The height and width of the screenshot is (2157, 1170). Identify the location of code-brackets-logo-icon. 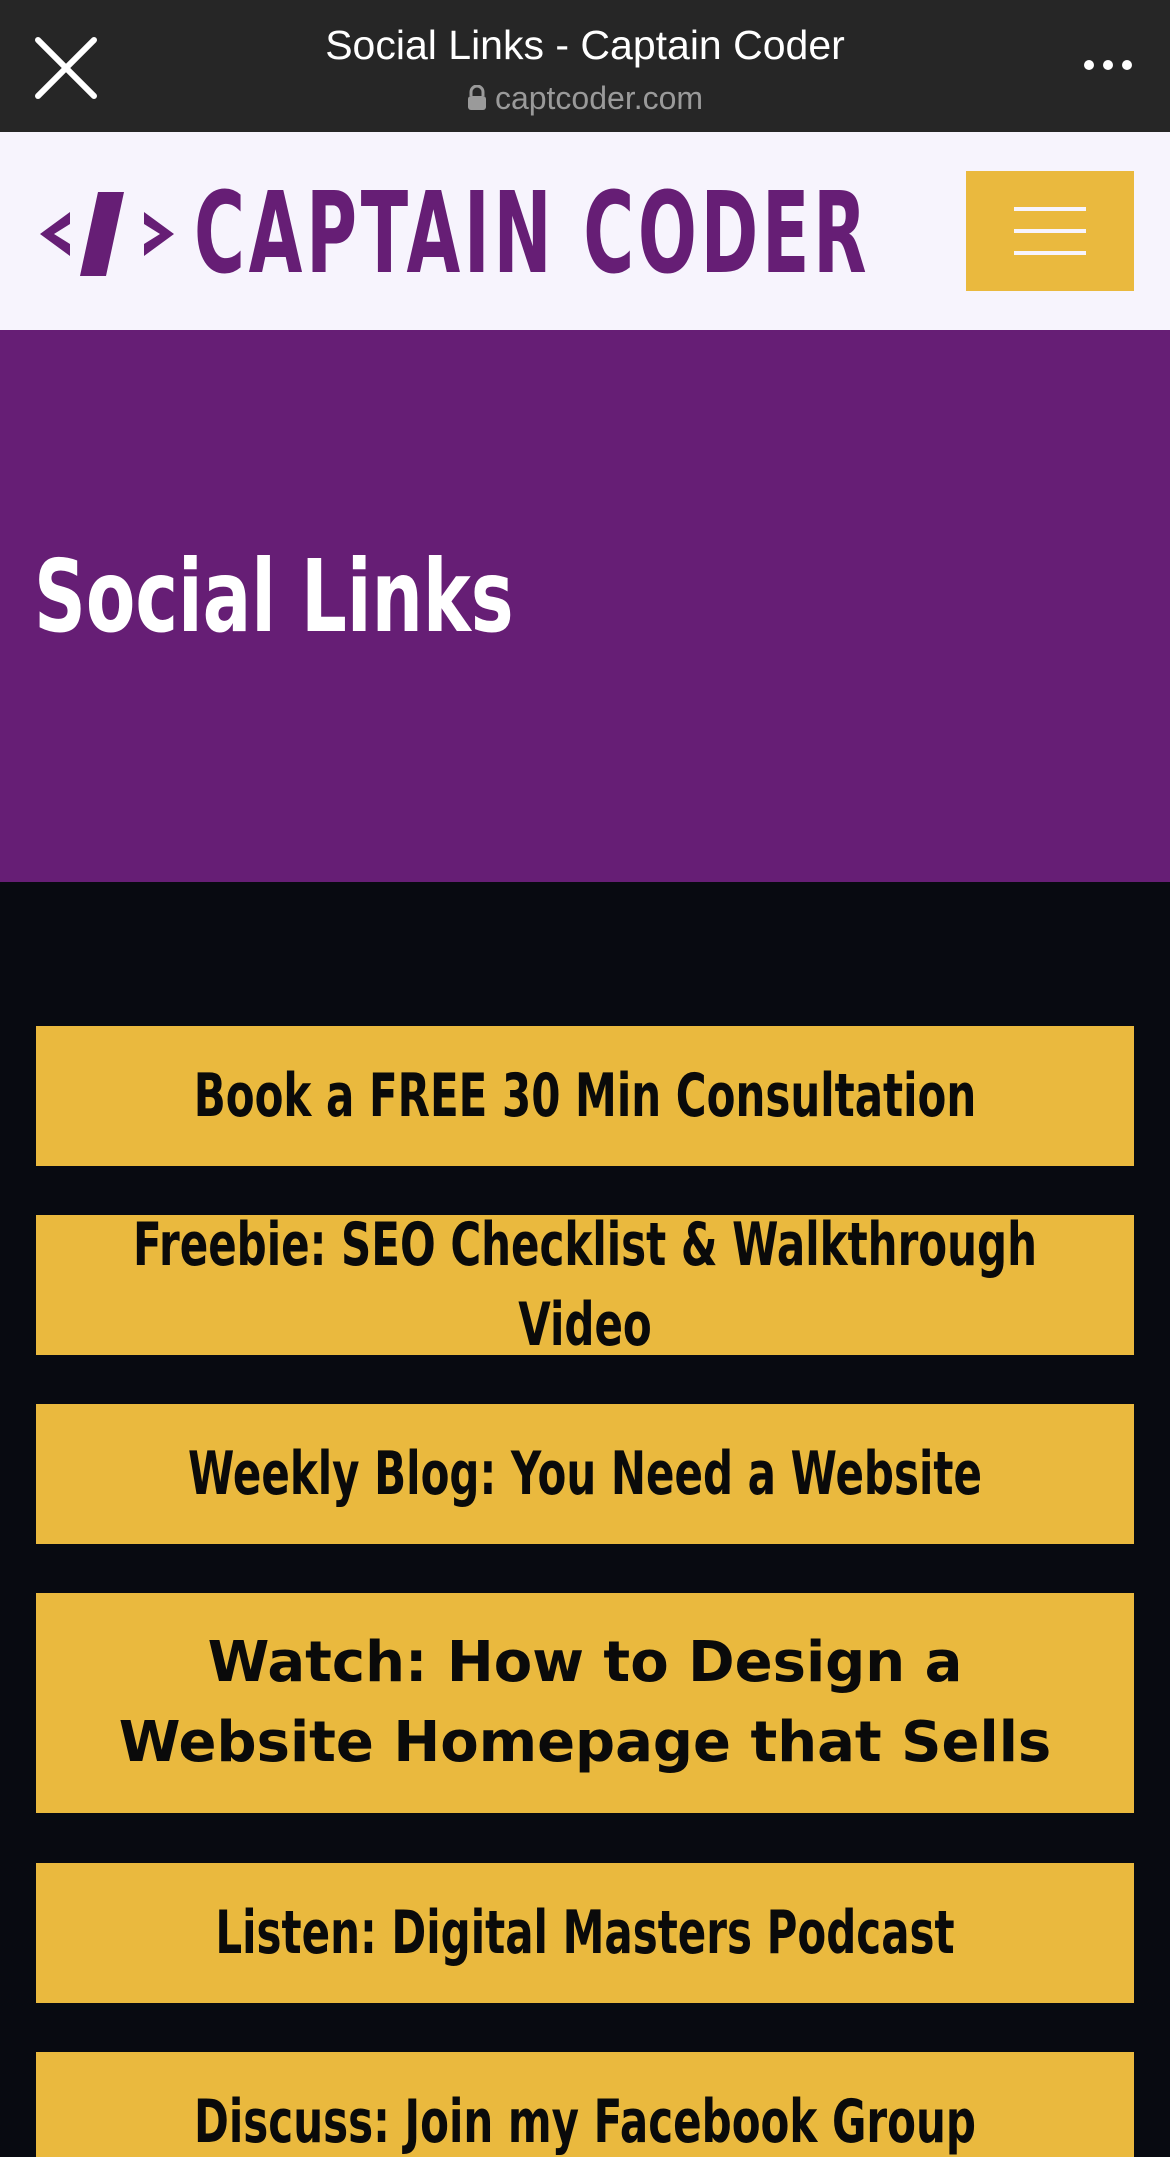
(107, 234).